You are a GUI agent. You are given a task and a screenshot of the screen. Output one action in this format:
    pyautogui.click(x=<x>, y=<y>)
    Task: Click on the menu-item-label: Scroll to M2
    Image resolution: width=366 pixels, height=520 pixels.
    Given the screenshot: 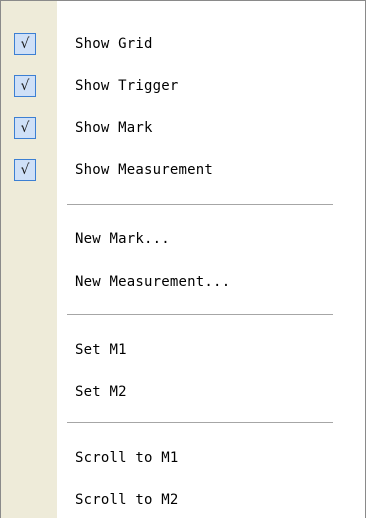 What is the action you would take?
    pyautogui.click(x=127, y=500)
    